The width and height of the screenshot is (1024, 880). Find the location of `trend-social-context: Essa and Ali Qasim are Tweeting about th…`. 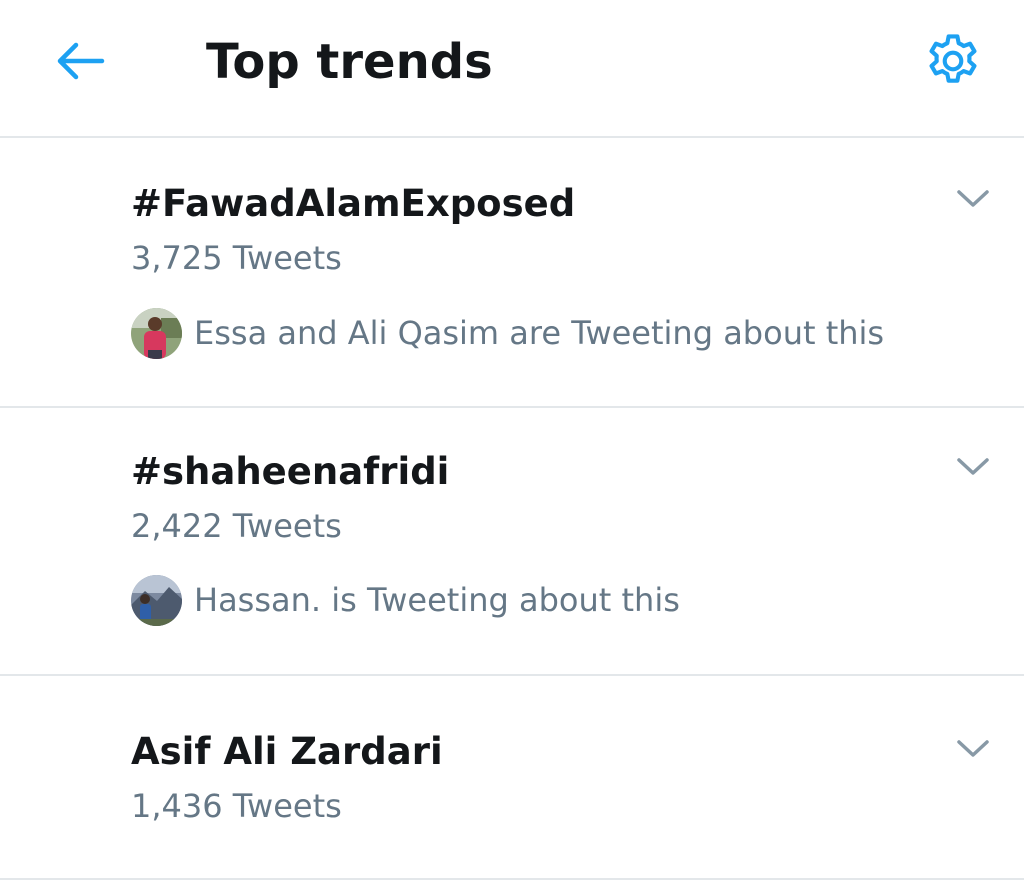

trend-social-context: Essa and Ali Qasim are Tweeting about th… is located at coordinates (507, 333).